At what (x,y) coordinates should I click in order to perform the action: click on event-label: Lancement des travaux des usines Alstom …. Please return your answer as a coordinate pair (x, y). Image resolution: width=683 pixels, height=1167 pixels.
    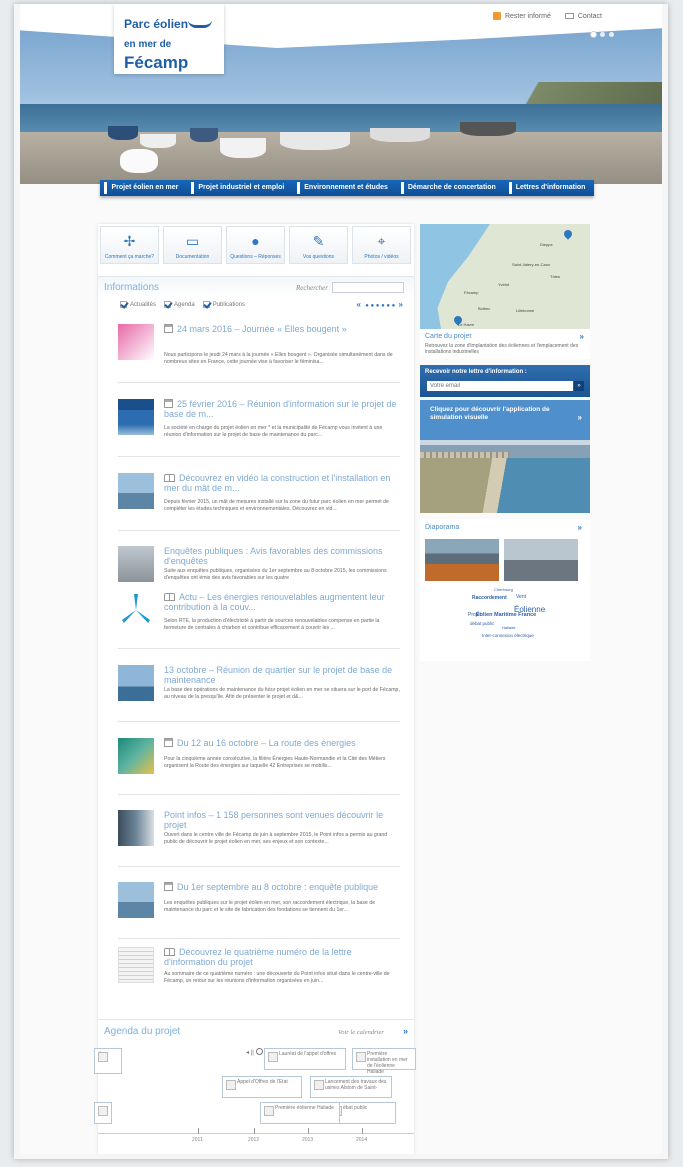
    Looking at the image, I should click on (356, 1085).